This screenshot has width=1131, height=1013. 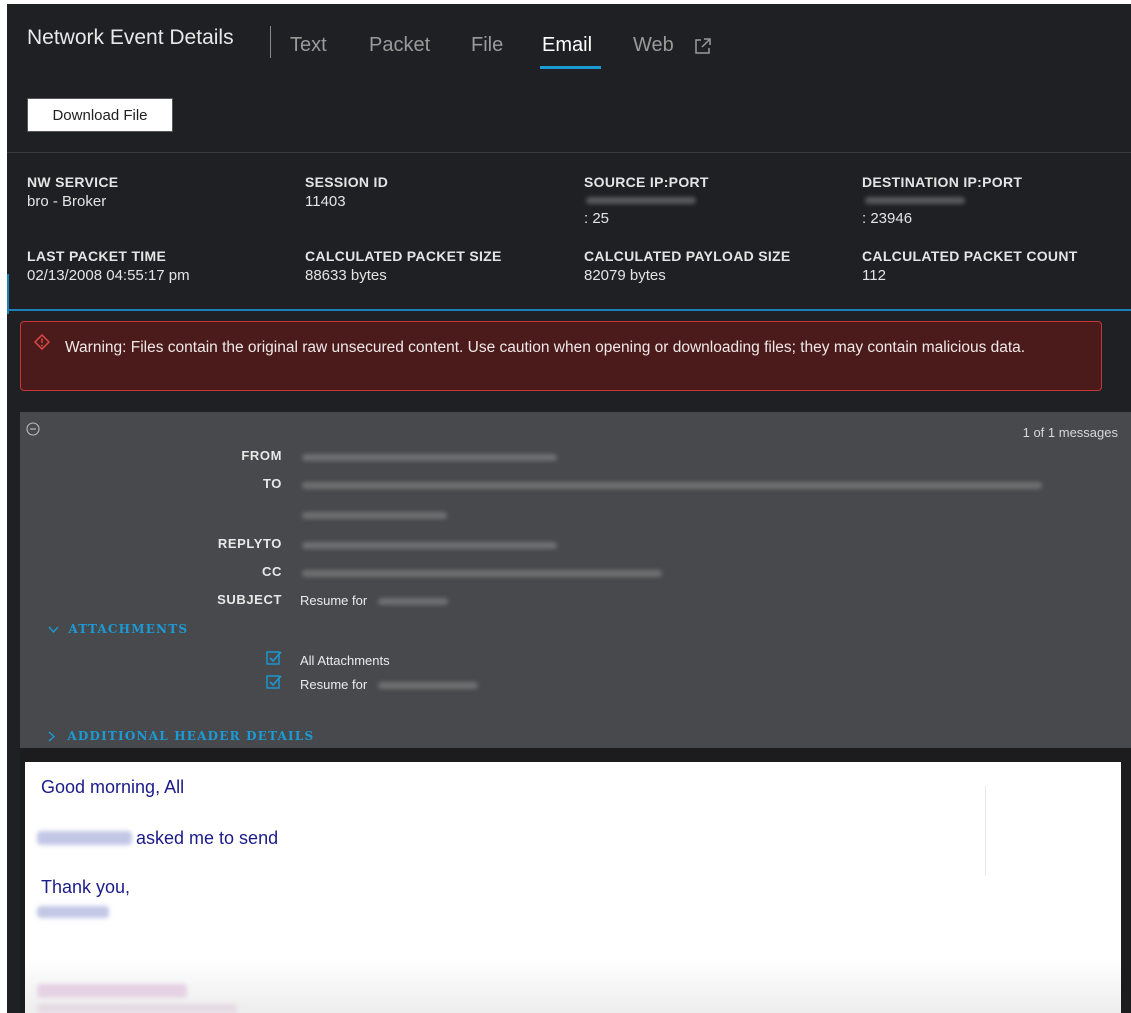 I want to click on body-closing: Thank you,, so click(x=86, y=887).